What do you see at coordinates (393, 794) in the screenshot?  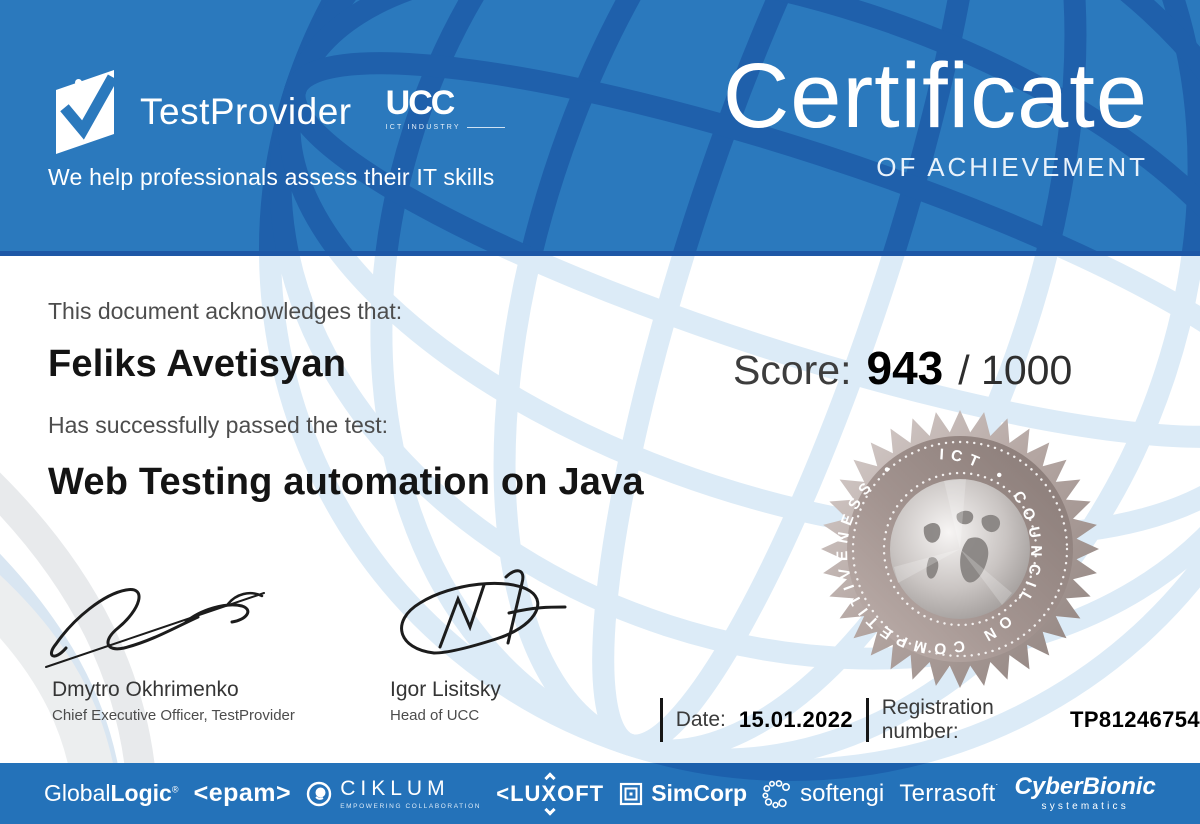 I see `partner-logo-ciklum: CIKLUM EMPOWERING COLLABORATION` at bounding box center [393, 794].